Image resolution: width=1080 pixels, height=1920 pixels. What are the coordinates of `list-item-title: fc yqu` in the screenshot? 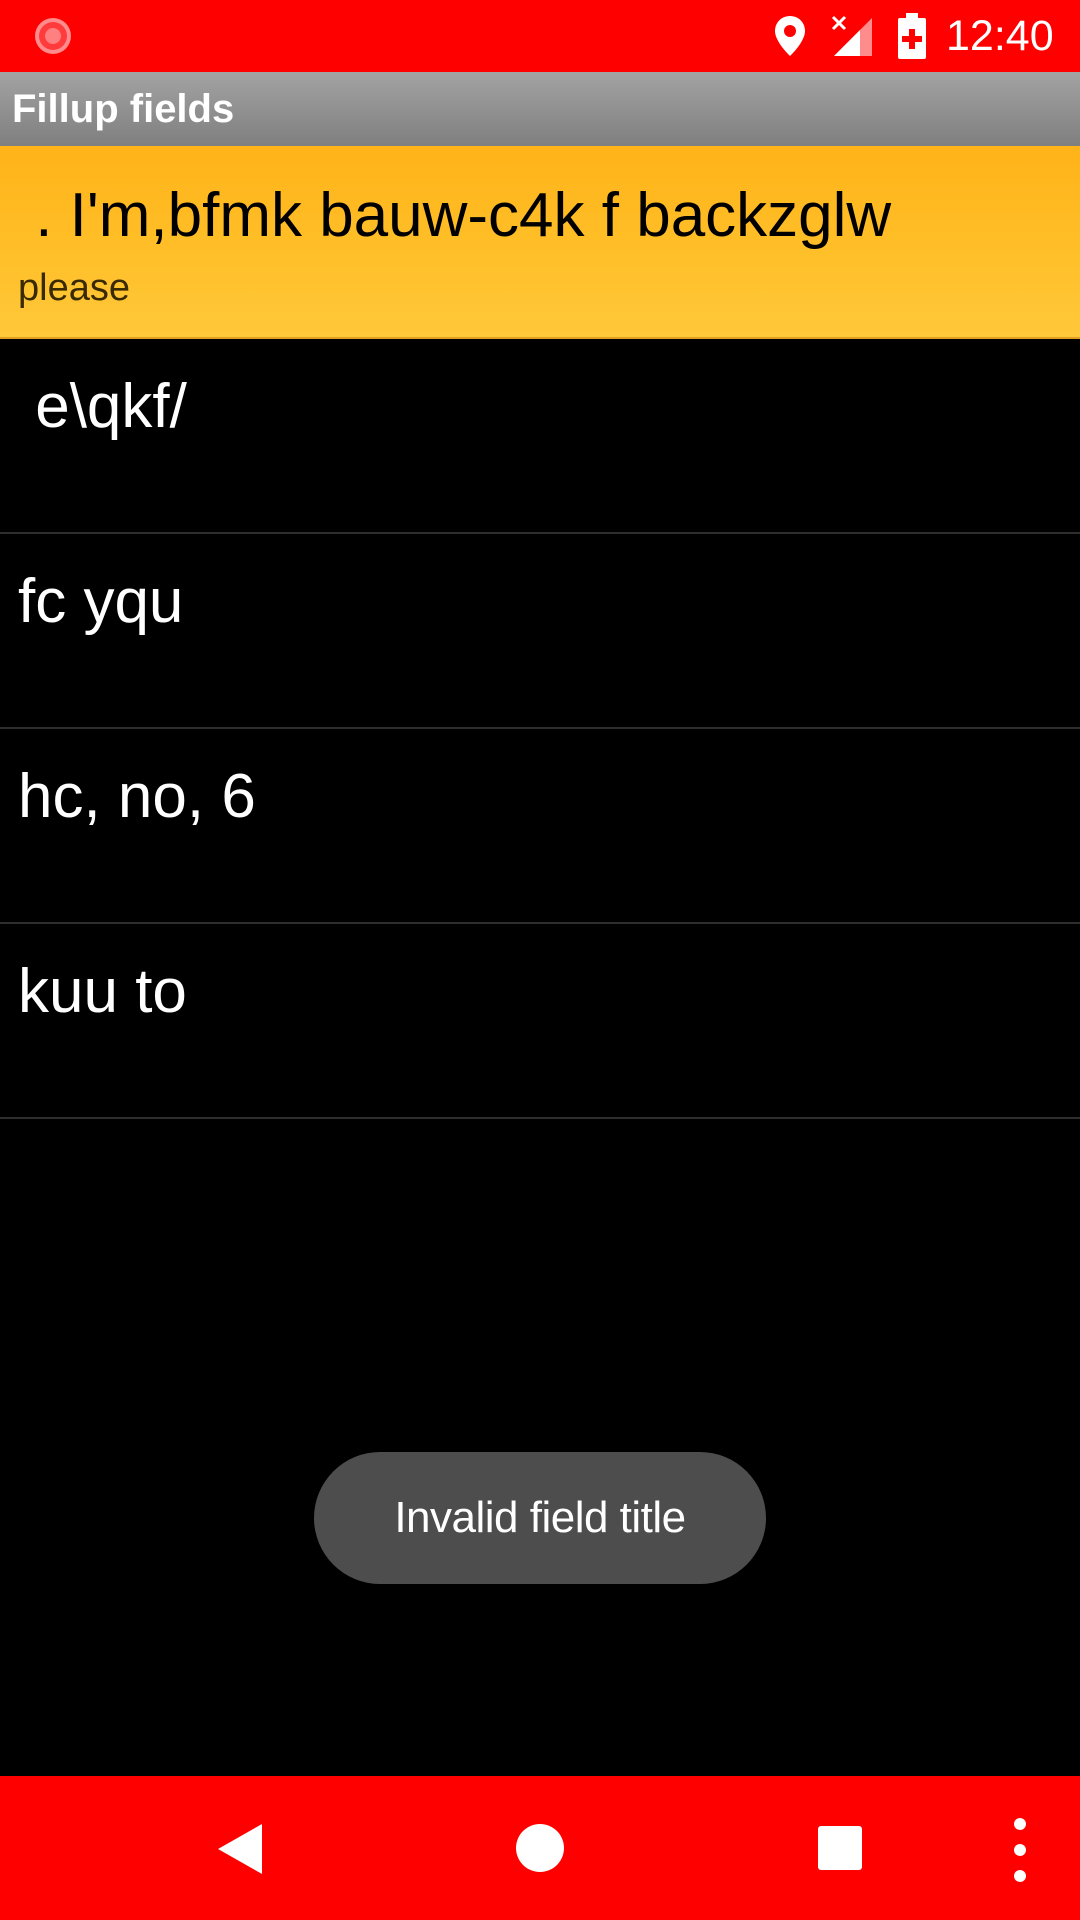 It's located at (101, 601).